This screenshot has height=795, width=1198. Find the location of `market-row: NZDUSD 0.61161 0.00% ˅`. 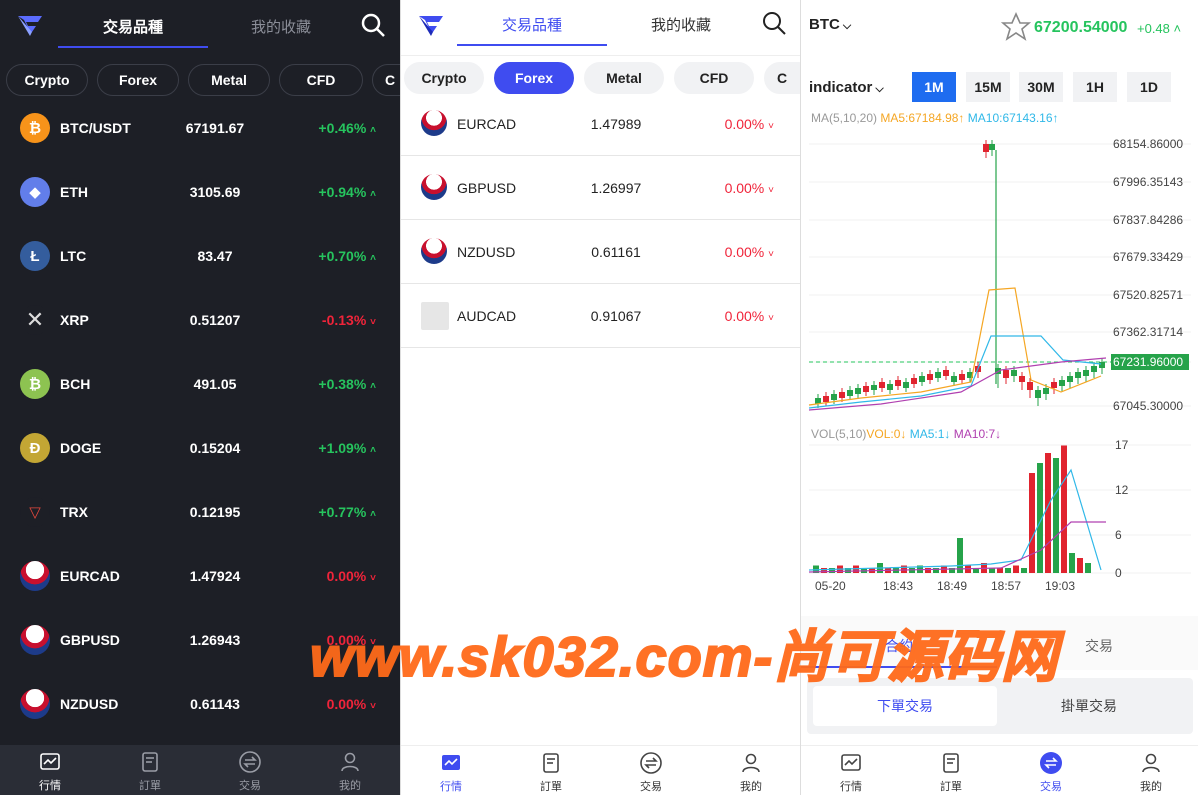

market-row: NZDUSD 0.61161 0.00% ˅ is located at coordinates (600, 252).